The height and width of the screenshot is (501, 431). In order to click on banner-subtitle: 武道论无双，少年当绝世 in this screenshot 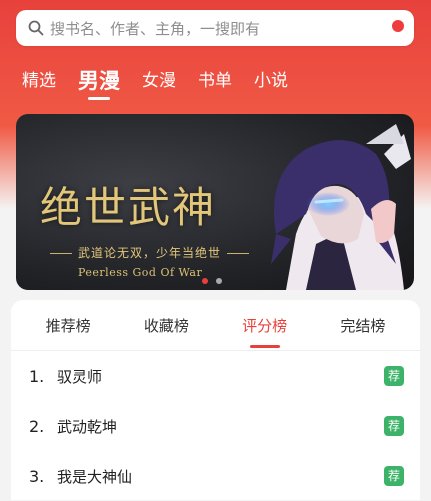, I will do `click(149, 252)`.